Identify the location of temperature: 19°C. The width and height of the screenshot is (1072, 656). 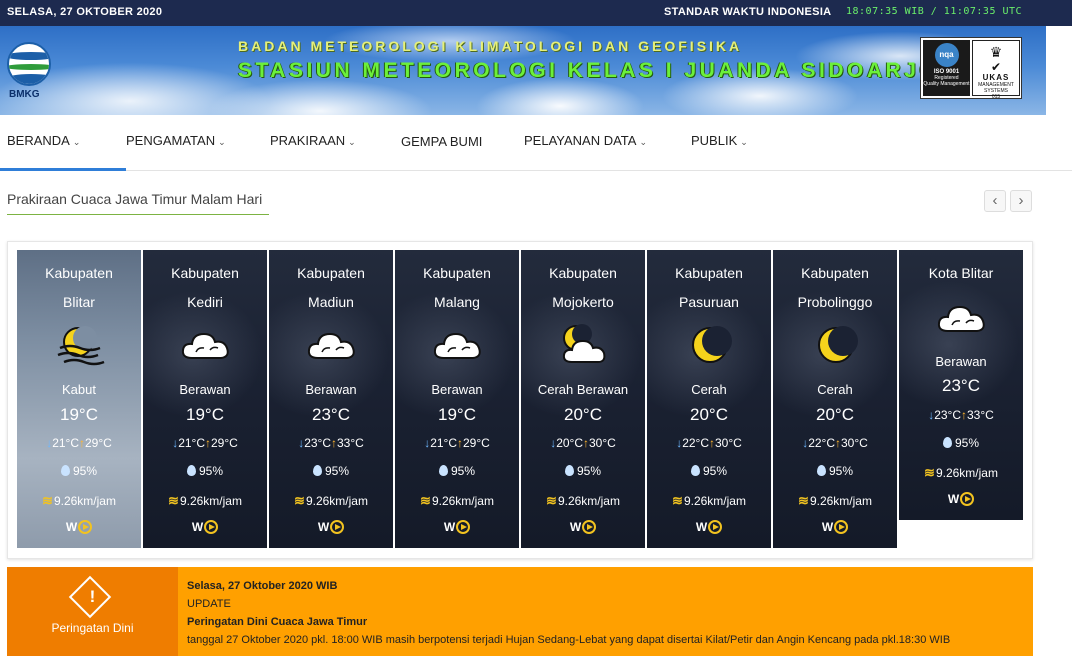
(205, 414).